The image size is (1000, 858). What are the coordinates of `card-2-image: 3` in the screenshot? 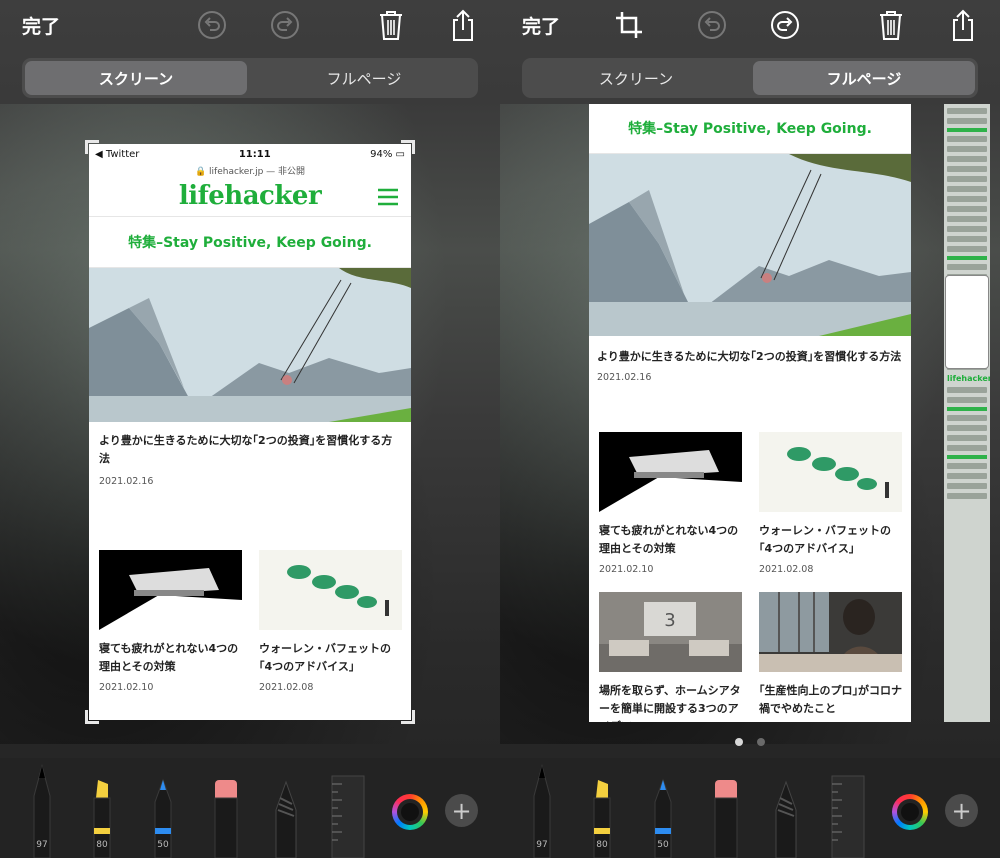 It's located at (670, 632).